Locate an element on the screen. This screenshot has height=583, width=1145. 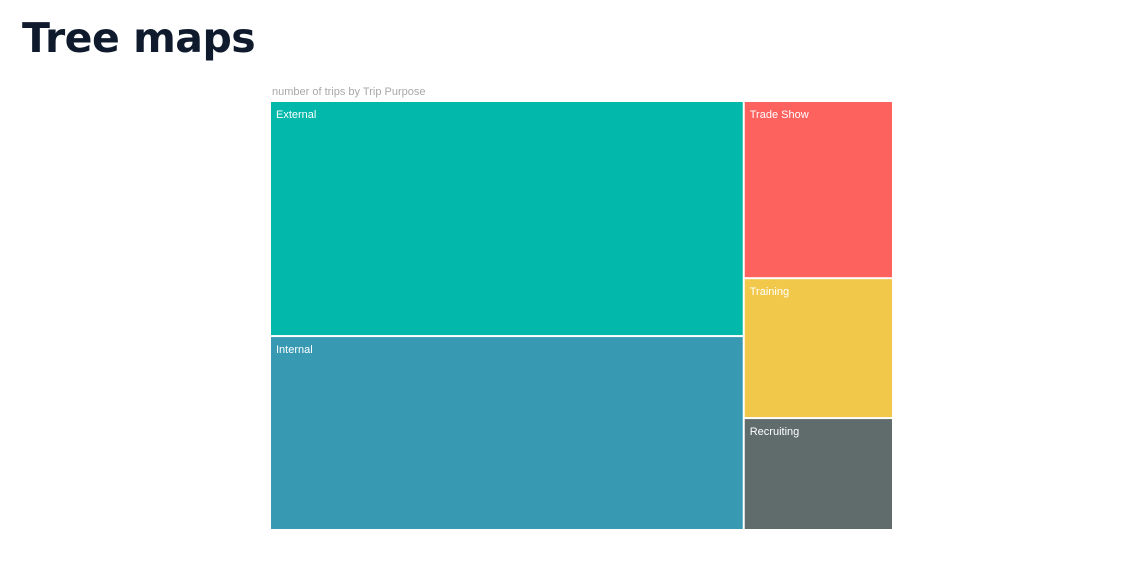
treemap-label-training: Training is located at coordinates (769, 292).